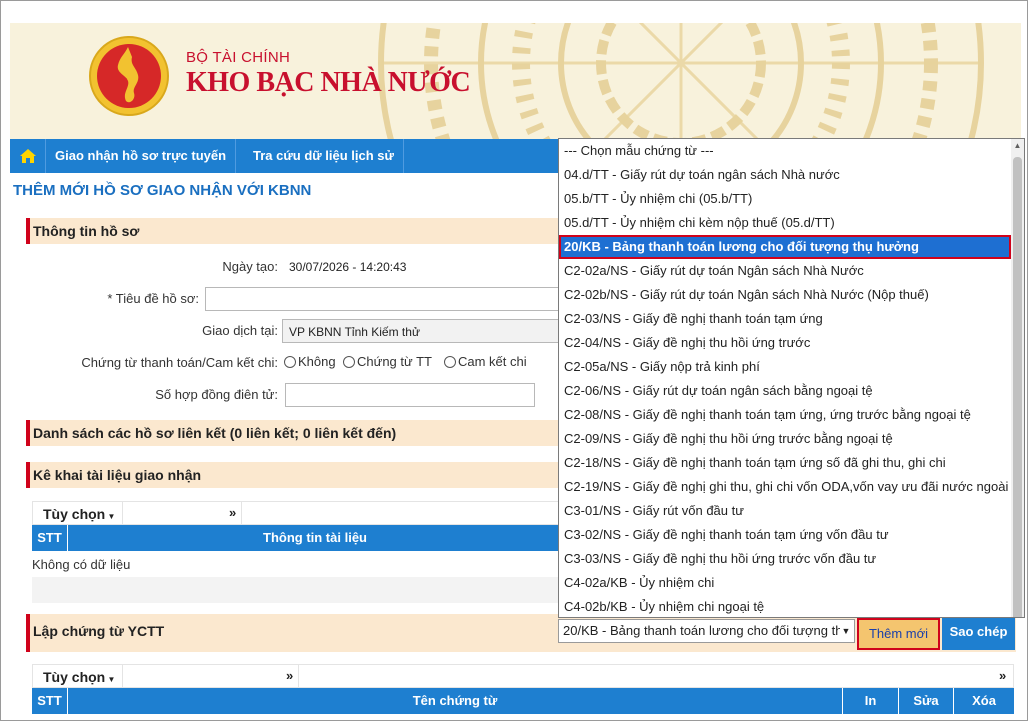 The width and height of the screenshot is (1028, 721). What do you see at coordinates (846, 631) in the screenshot?
I see `chevron-down-icon: ▼` at bounding box center [846, 631].